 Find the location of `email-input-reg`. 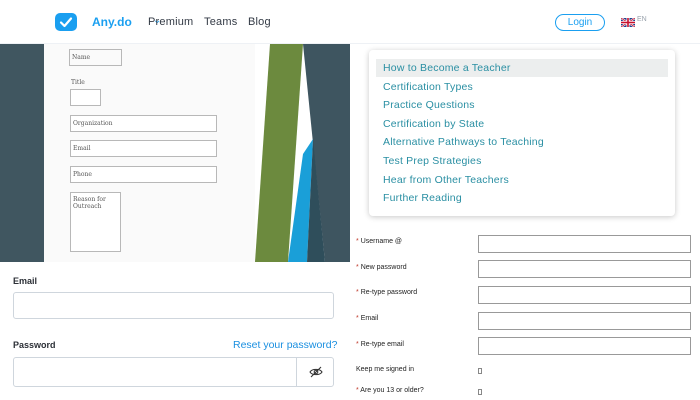

email-input-reg is located at coordinates (584, 321).